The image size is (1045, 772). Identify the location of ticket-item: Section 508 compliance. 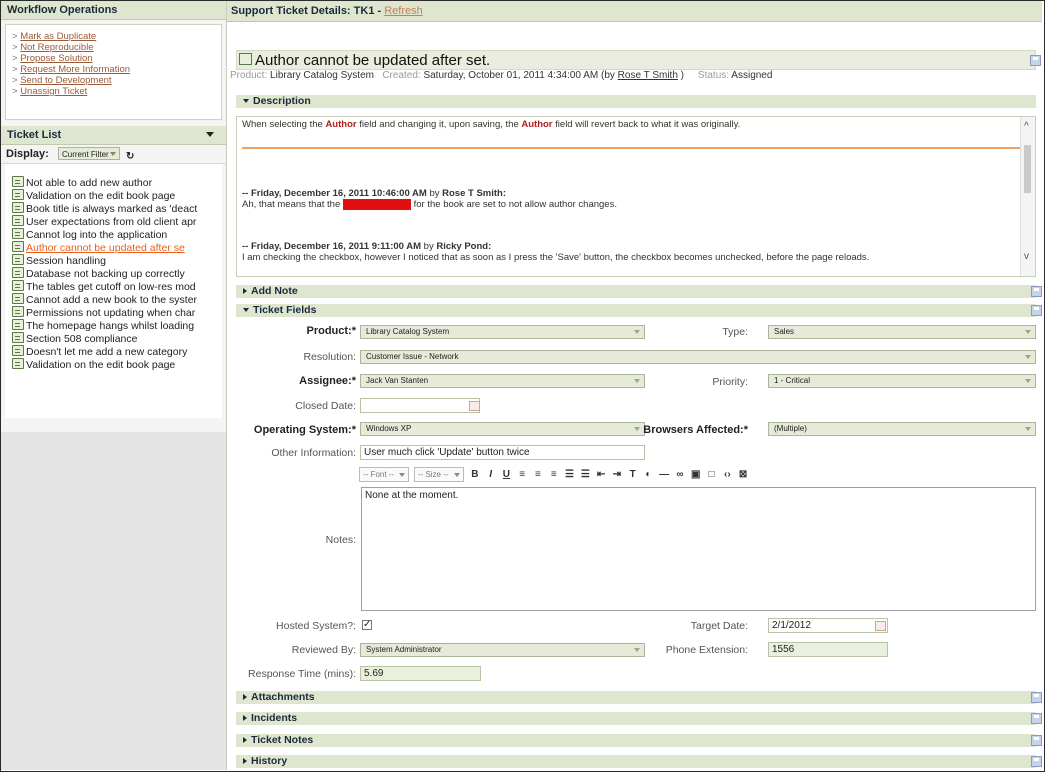
(113, 338).